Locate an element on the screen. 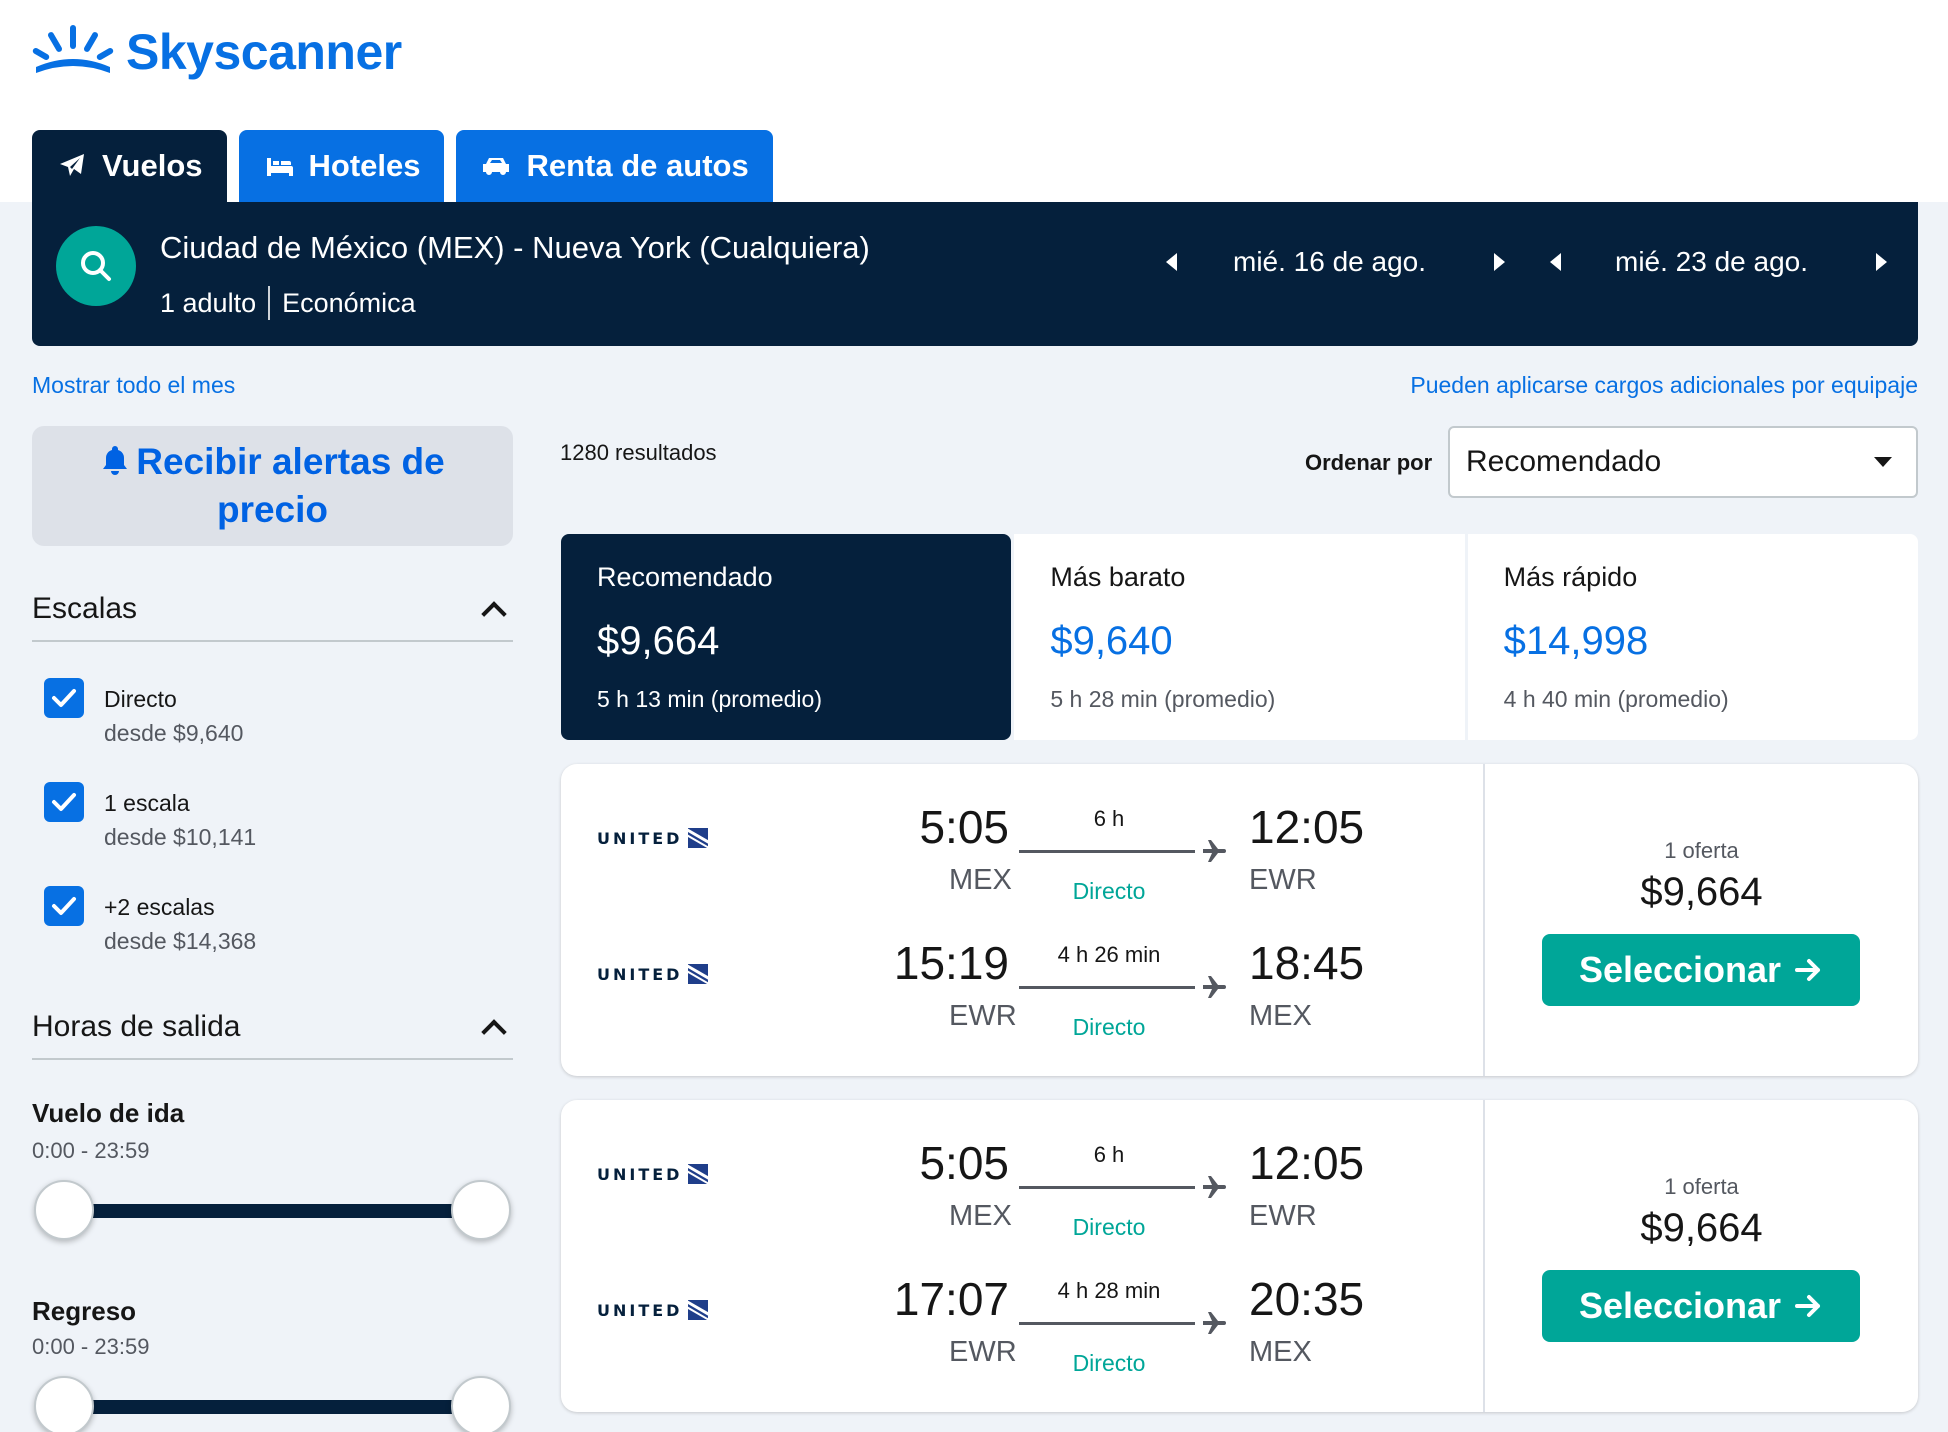 The image size is (1948, 1432). slider-track is located at coordinates (272, 1211).